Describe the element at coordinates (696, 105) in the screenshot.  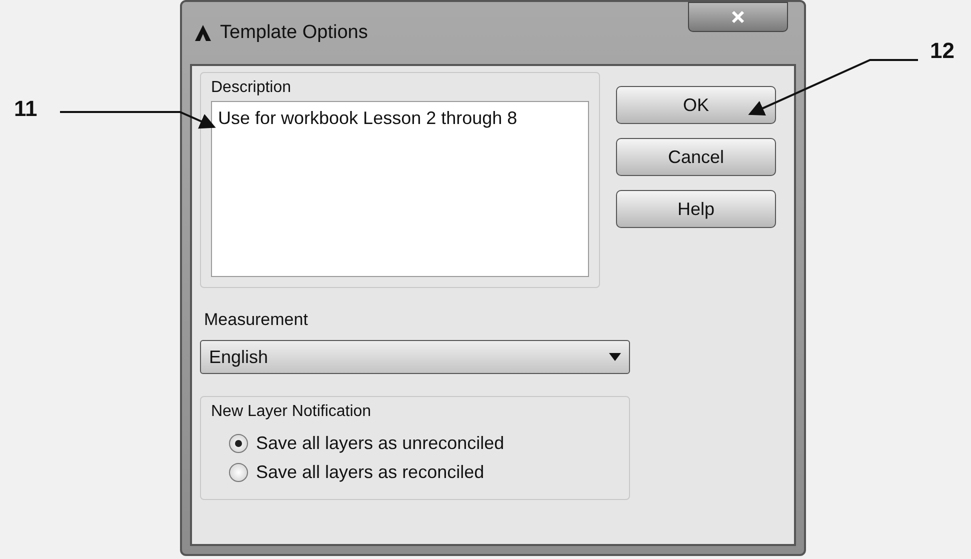
I see `dialog-button: OK` at that location.